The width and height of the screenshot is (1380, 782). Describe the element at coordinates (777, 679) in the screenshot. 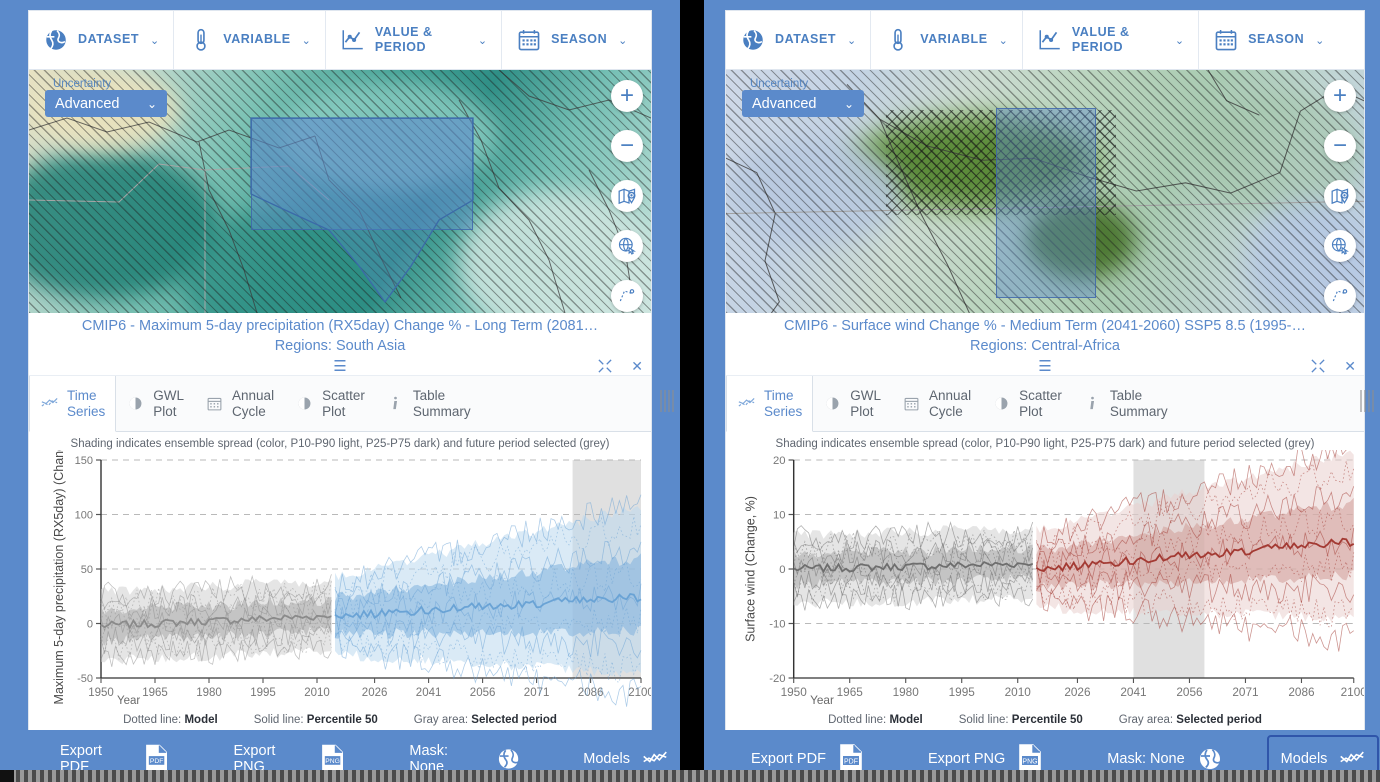

I see `svg-text: -20` at that location.